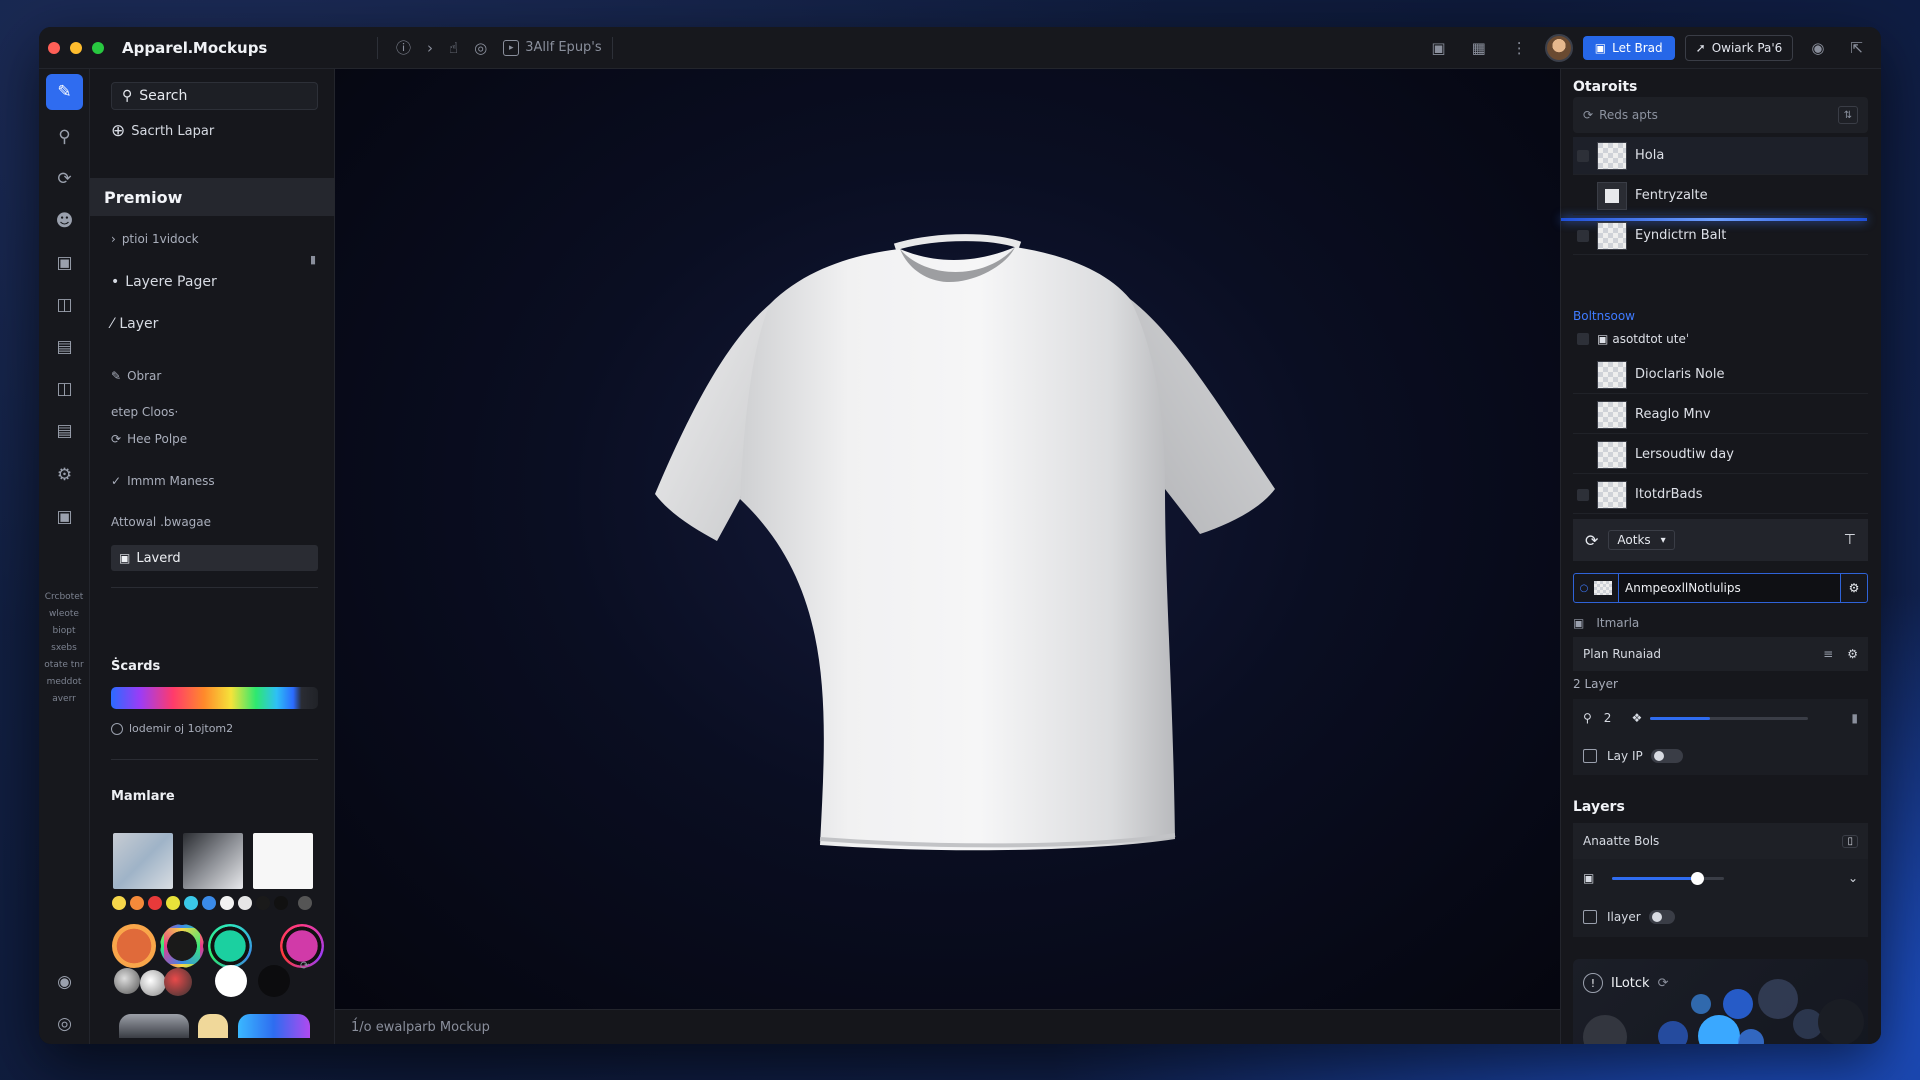  Describe the element at coordinates (1519, 48) in the screenshot. I see `more-icon: ⋮` at that location.